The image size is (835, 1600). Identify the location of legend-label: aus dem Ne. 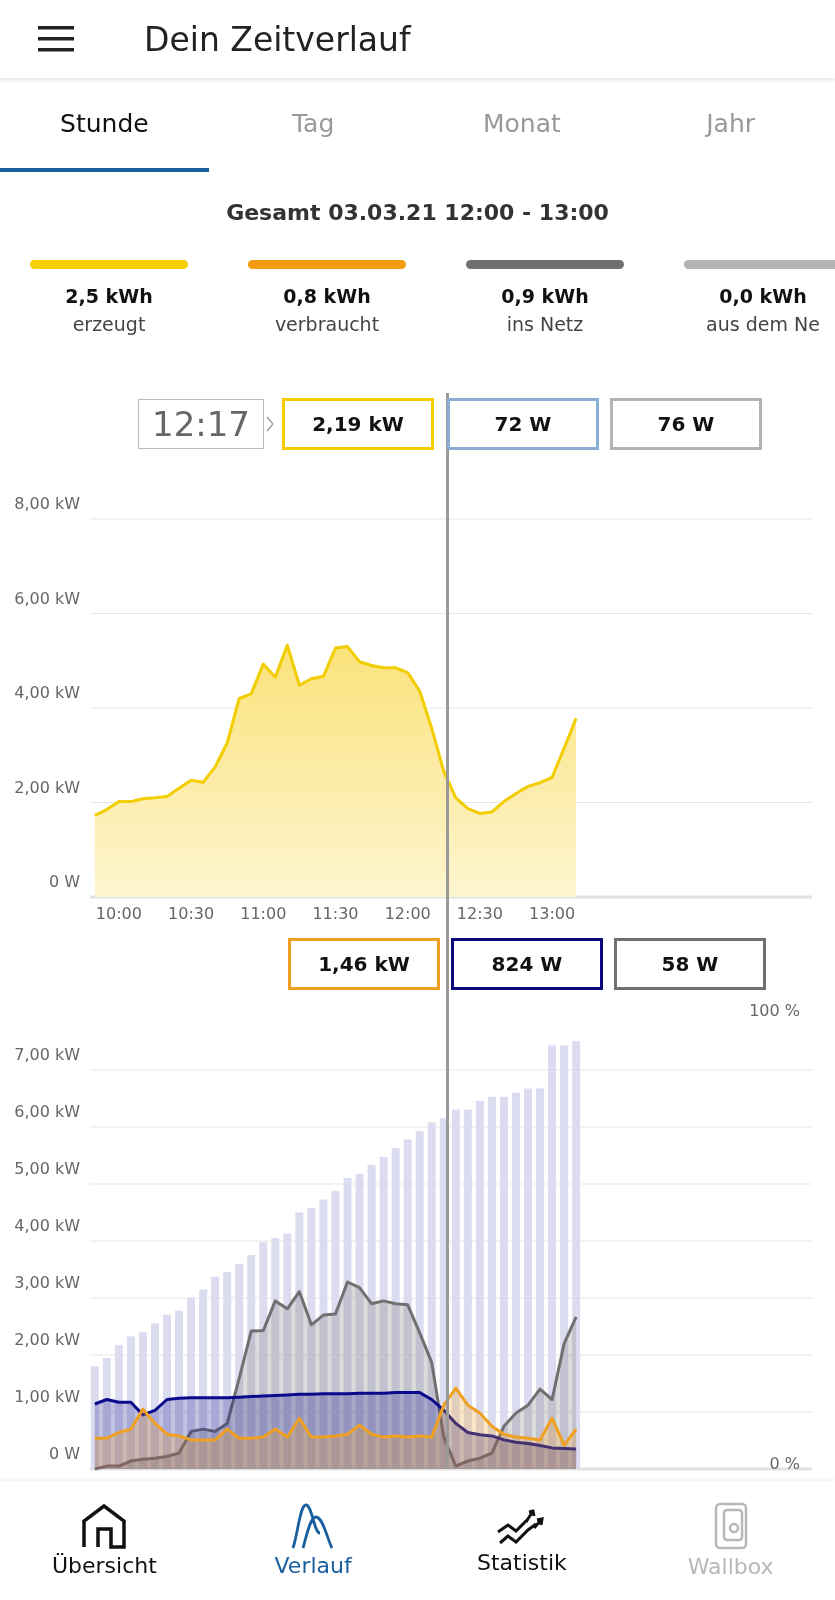
(763, 324).